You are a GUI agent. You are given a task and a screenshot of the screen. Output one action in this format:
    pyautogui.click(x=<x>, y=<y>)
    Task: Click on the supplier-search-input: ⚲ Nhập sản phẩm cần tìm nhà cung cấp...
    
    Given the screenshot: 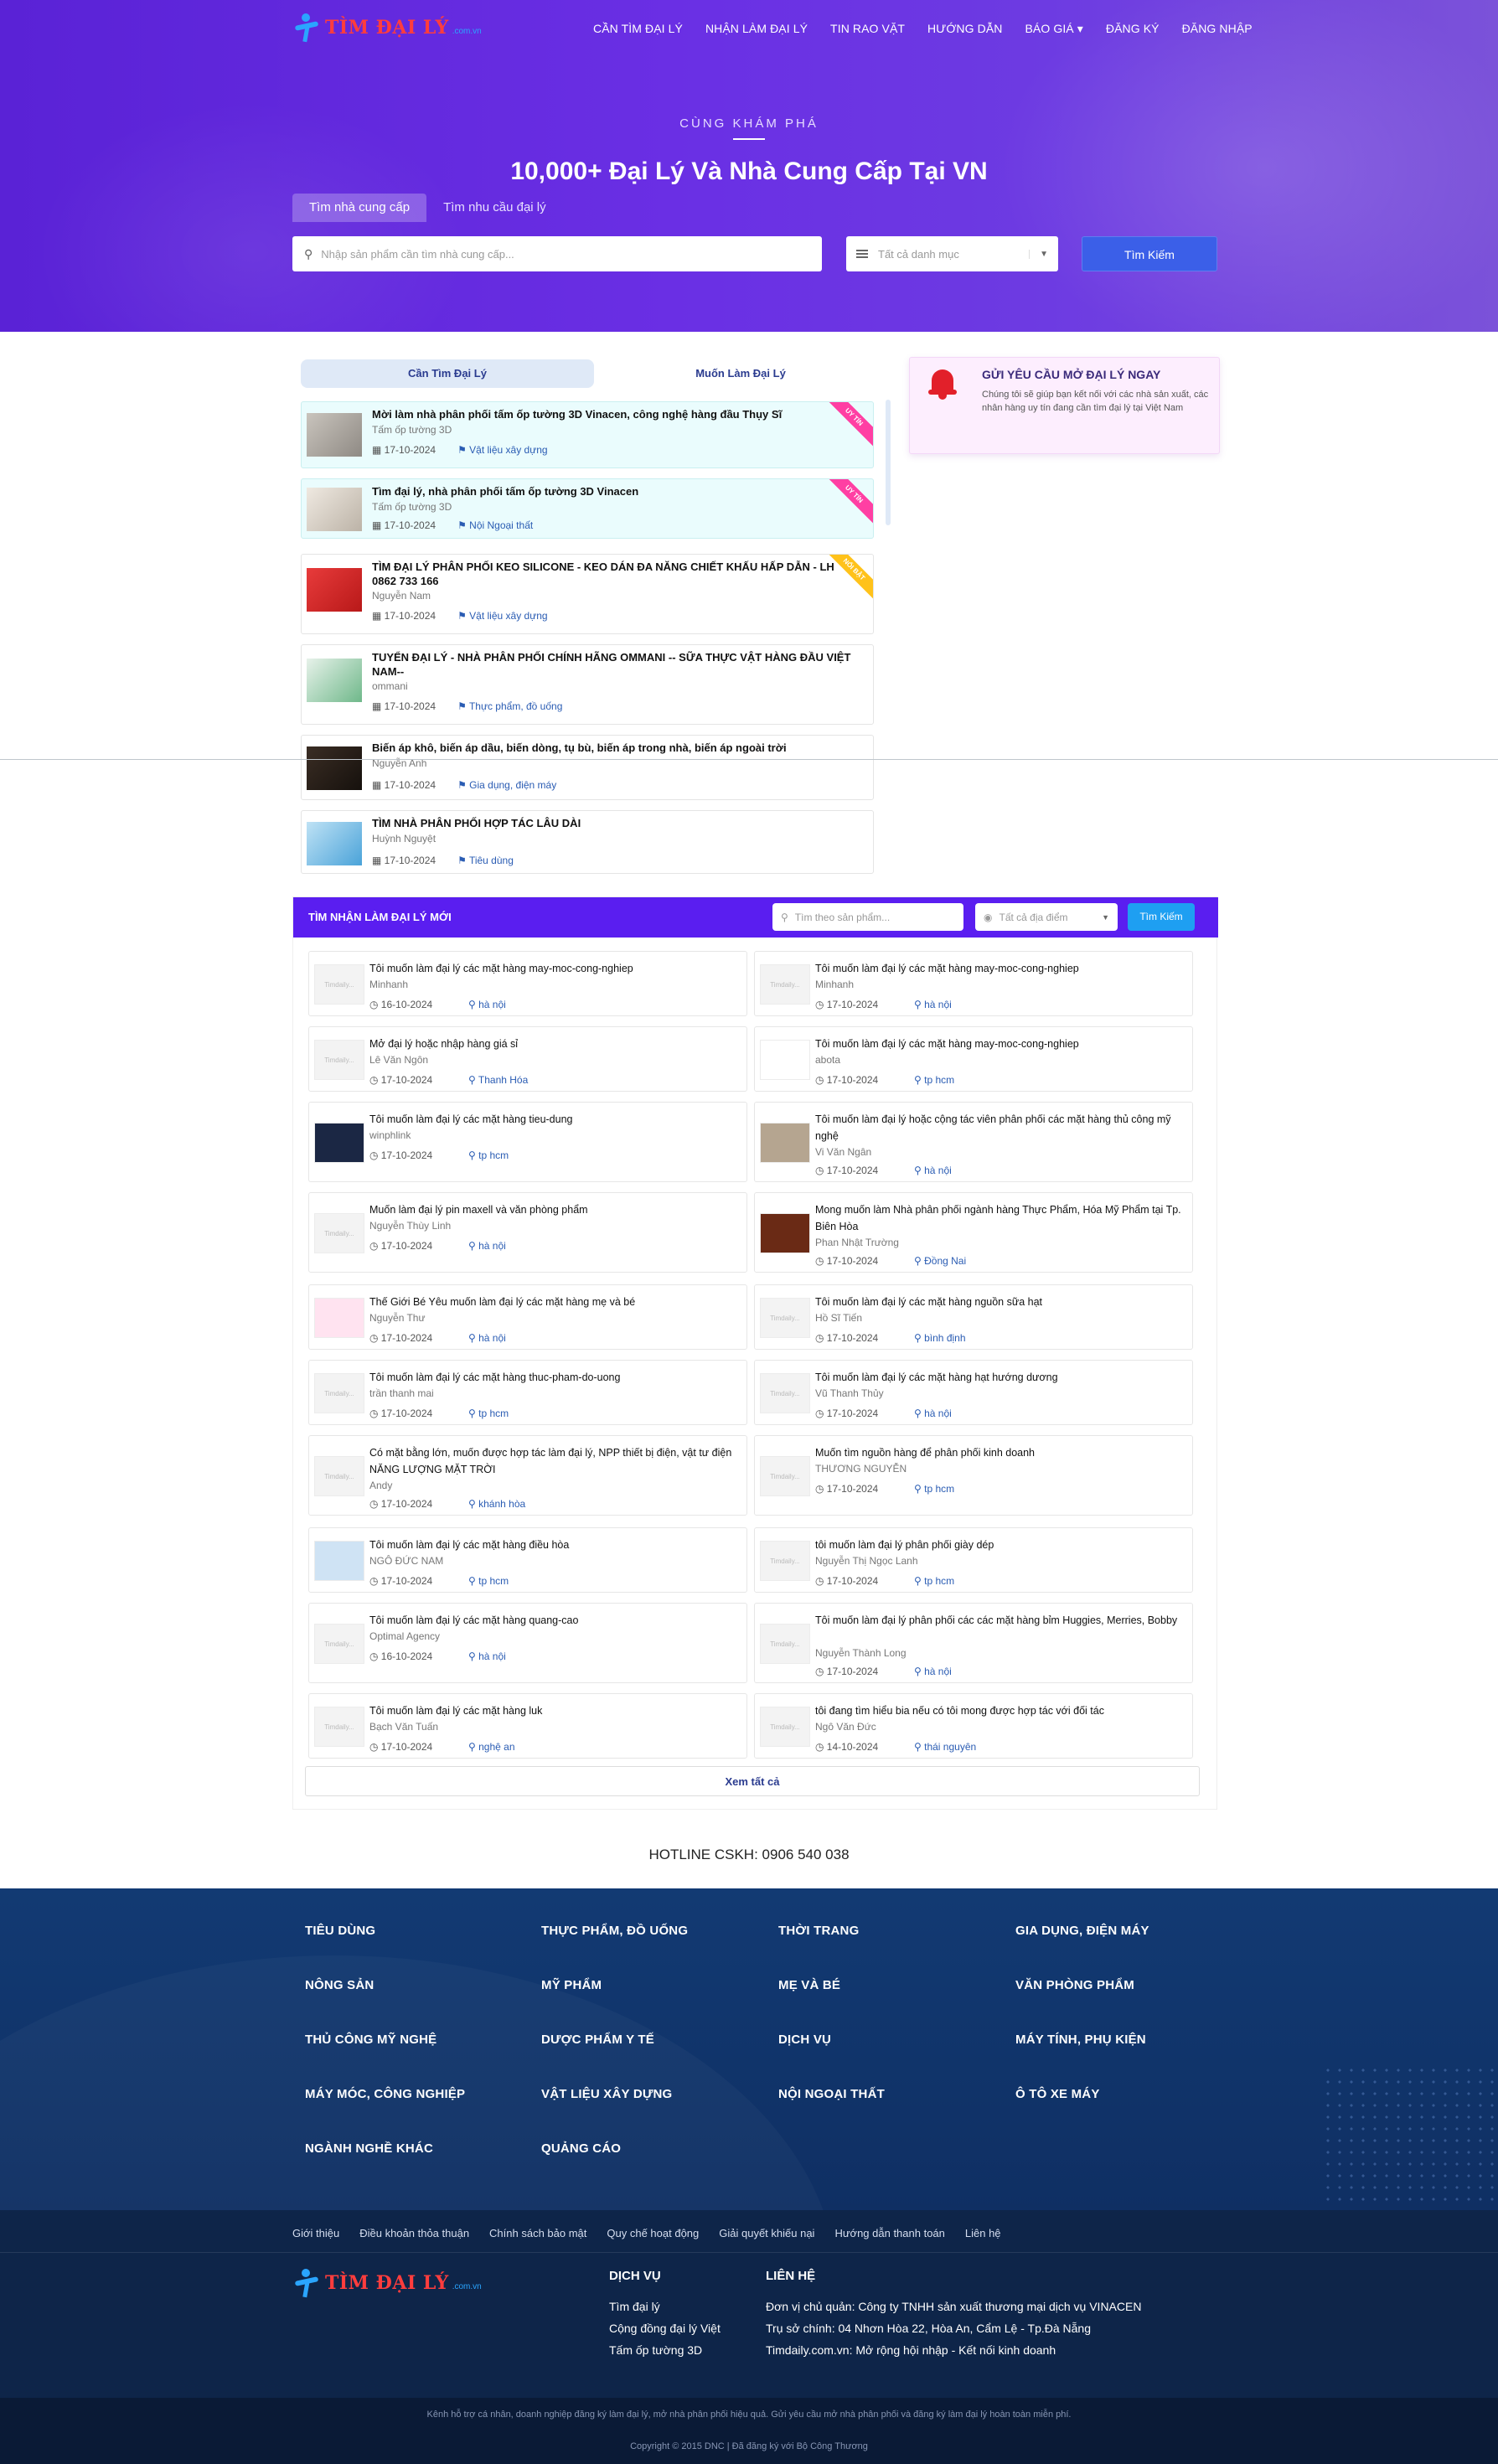 What is the action you would take?
    pyautogui.click(x=557, y=254)
    